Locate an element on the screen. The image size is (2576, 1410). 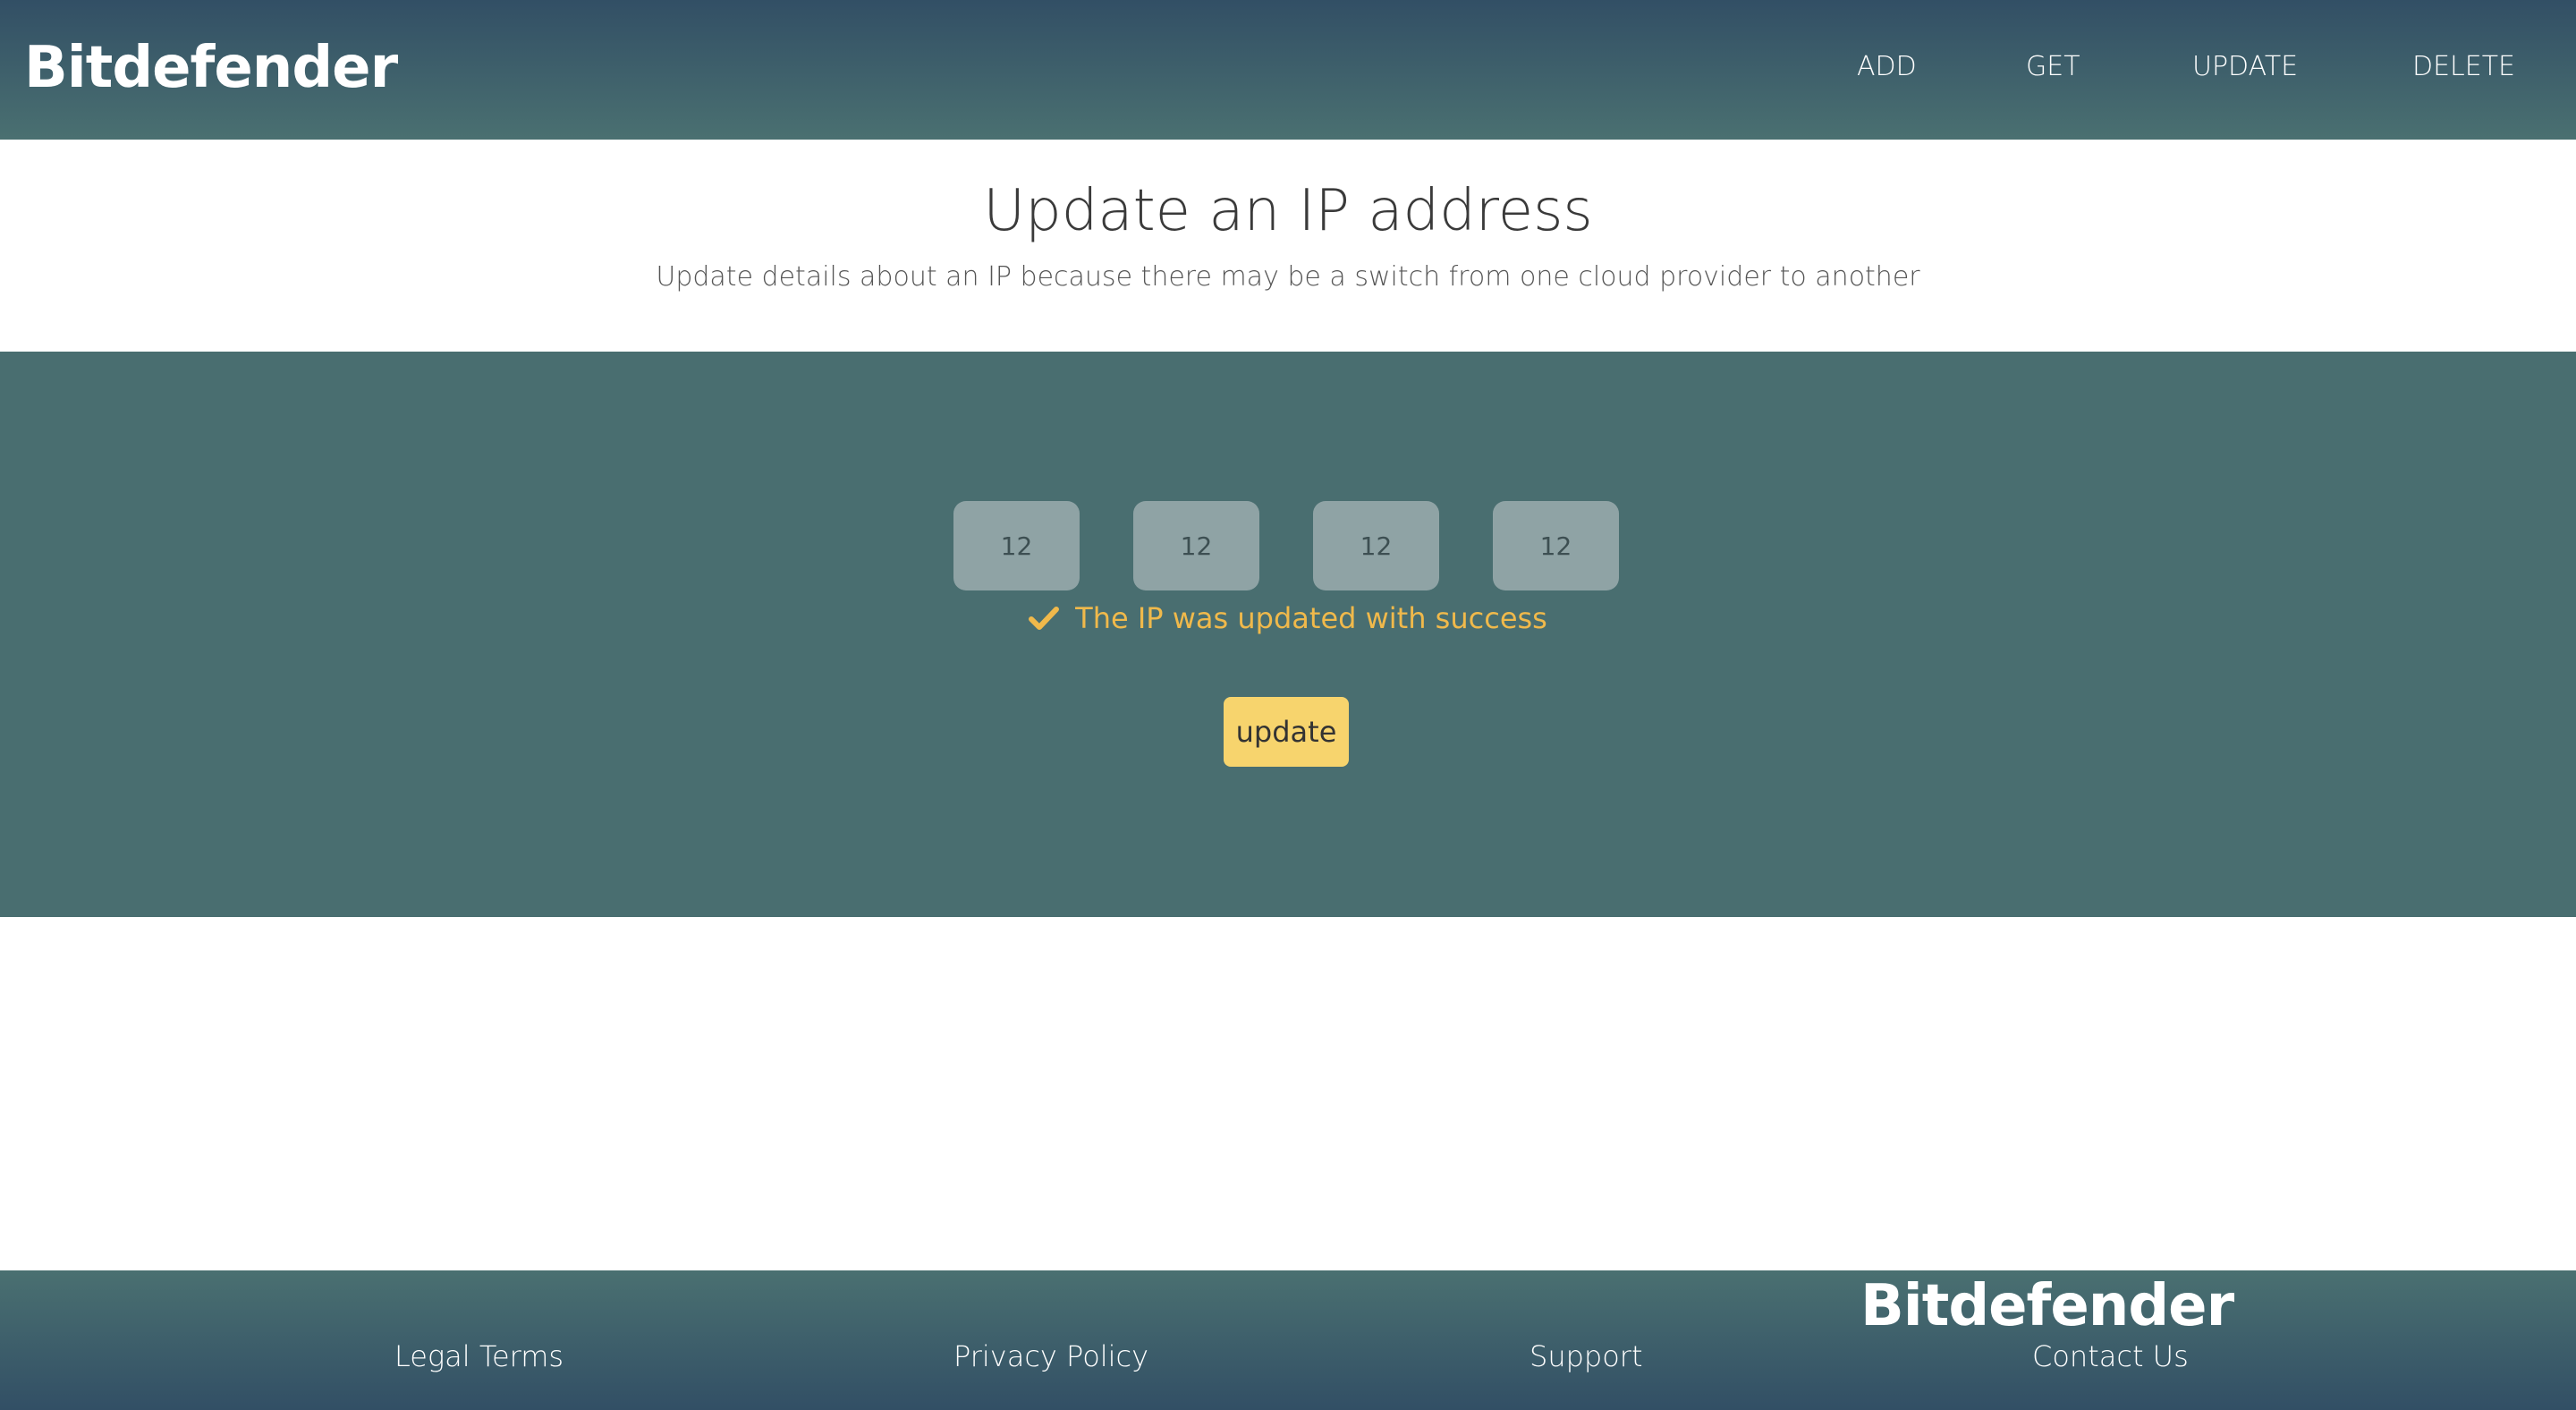
footer-legal-terms-link: Legal Terms is located at coordinates (479, 1356).